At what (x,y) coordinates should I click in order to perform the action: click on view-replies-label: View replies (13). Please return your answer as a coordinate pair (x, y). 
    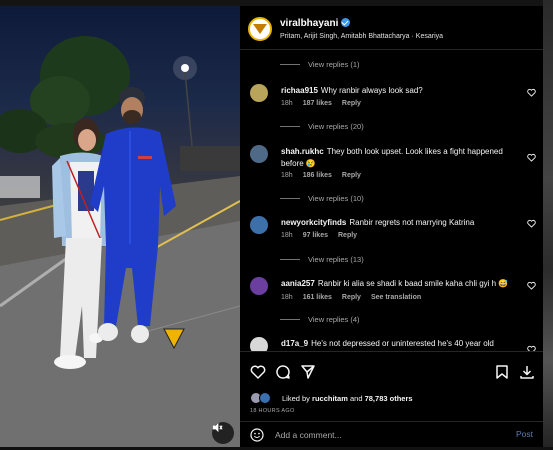
    Looking at the image, I should click on (336, 259).